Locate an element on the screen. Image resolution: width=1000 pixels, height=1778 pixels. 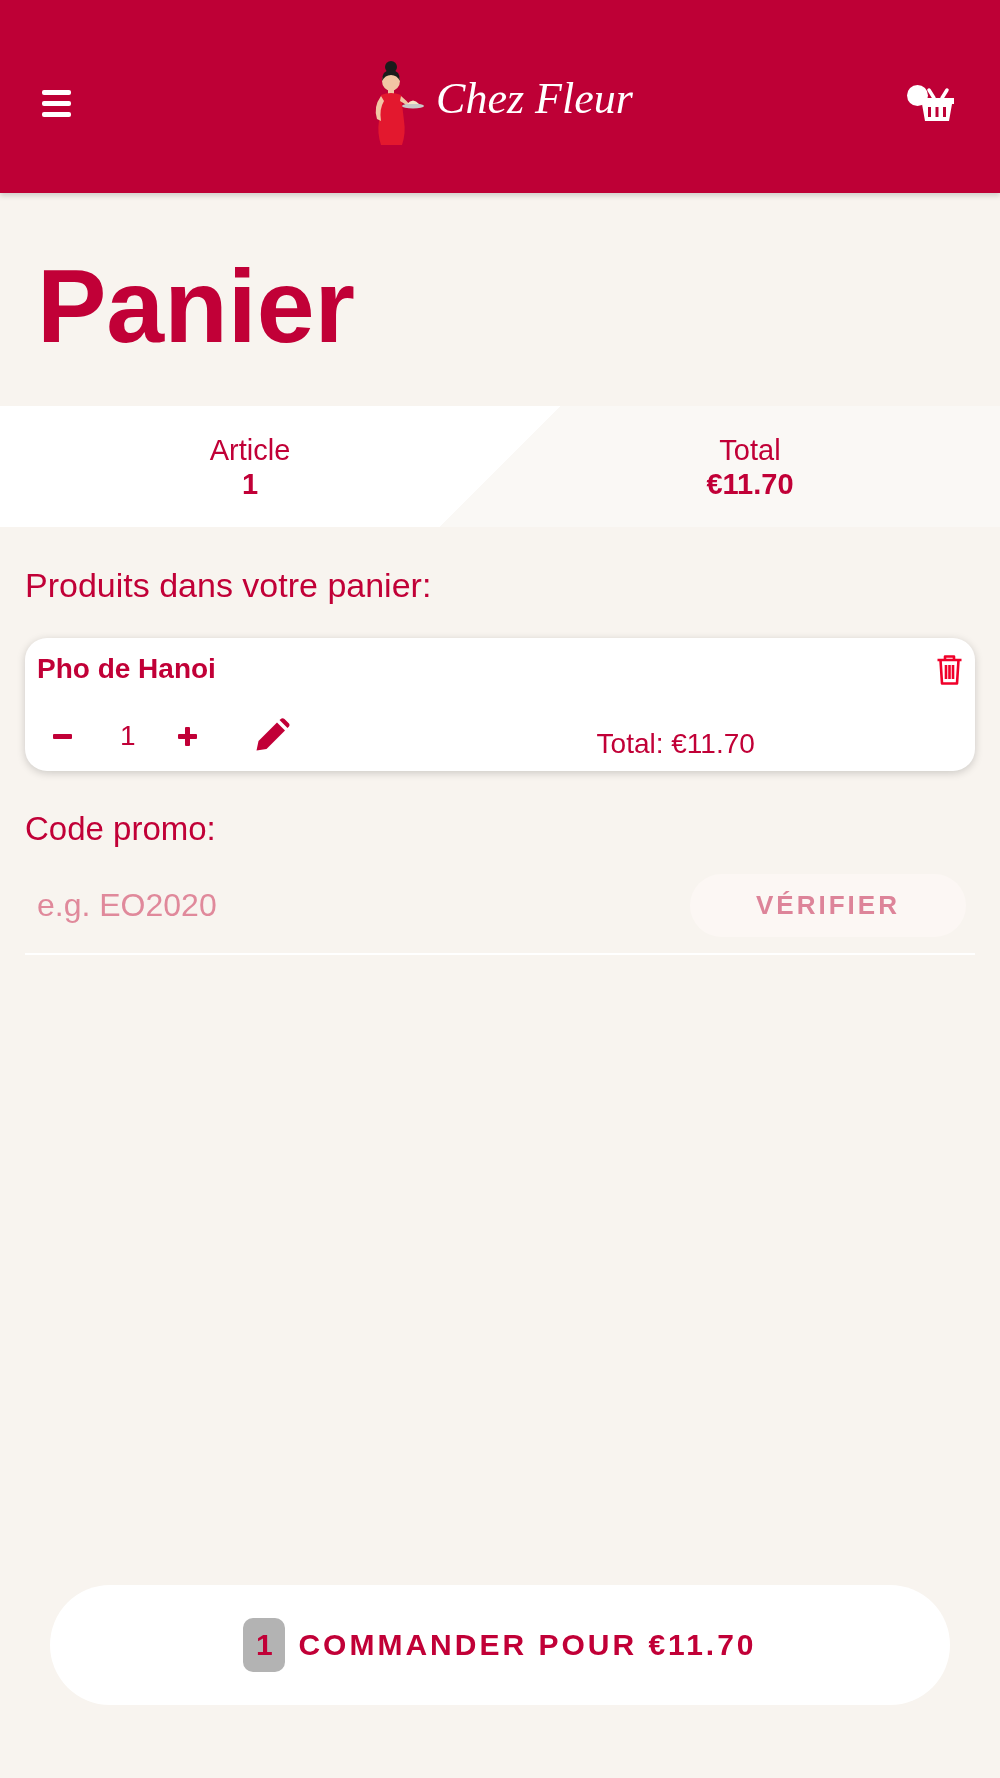
section-heading: Produits dans votre panier: is located at coordinates (229, 585).